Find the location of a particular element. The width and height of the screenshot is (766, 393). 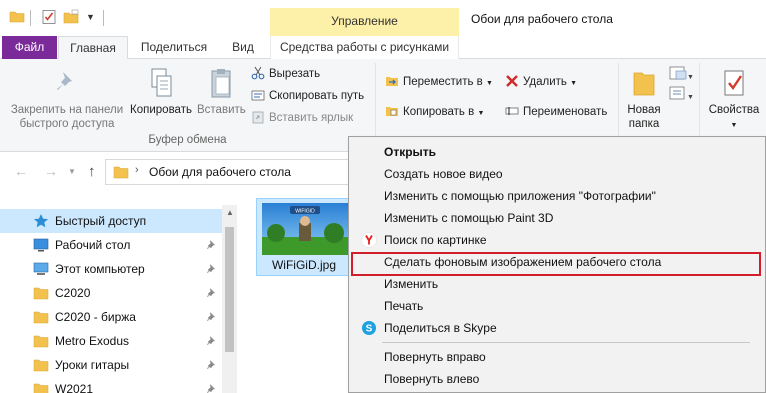

nav-item-c2020: C2020 is located at coordinates (111, 293).